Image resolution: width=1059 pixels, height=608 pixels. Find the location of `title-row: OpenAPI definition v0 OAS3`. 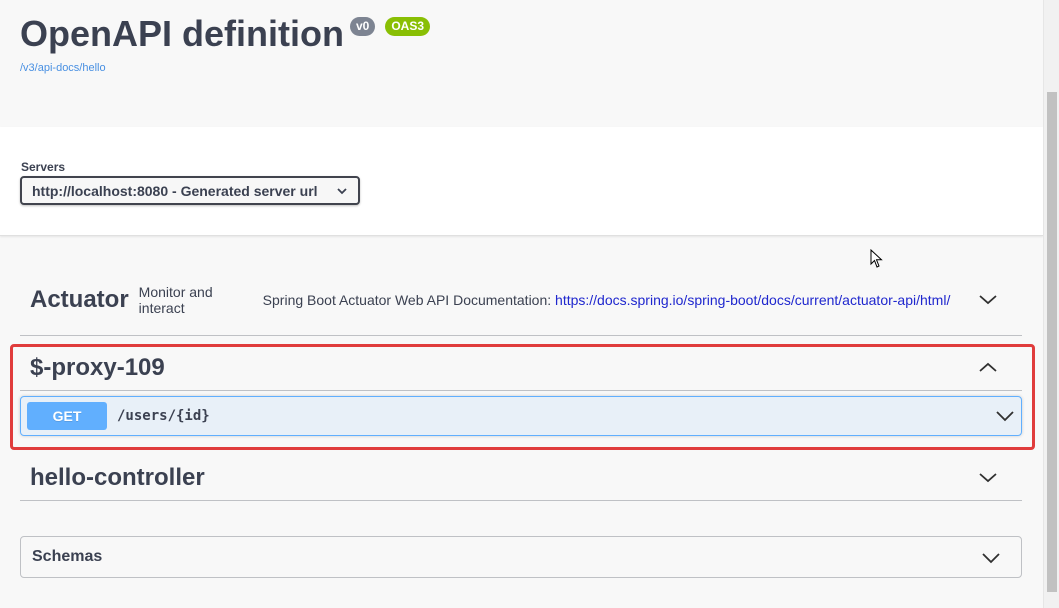

title-row: OpenAPI definition v0 OAS3 is located at coordinates (225, 34).